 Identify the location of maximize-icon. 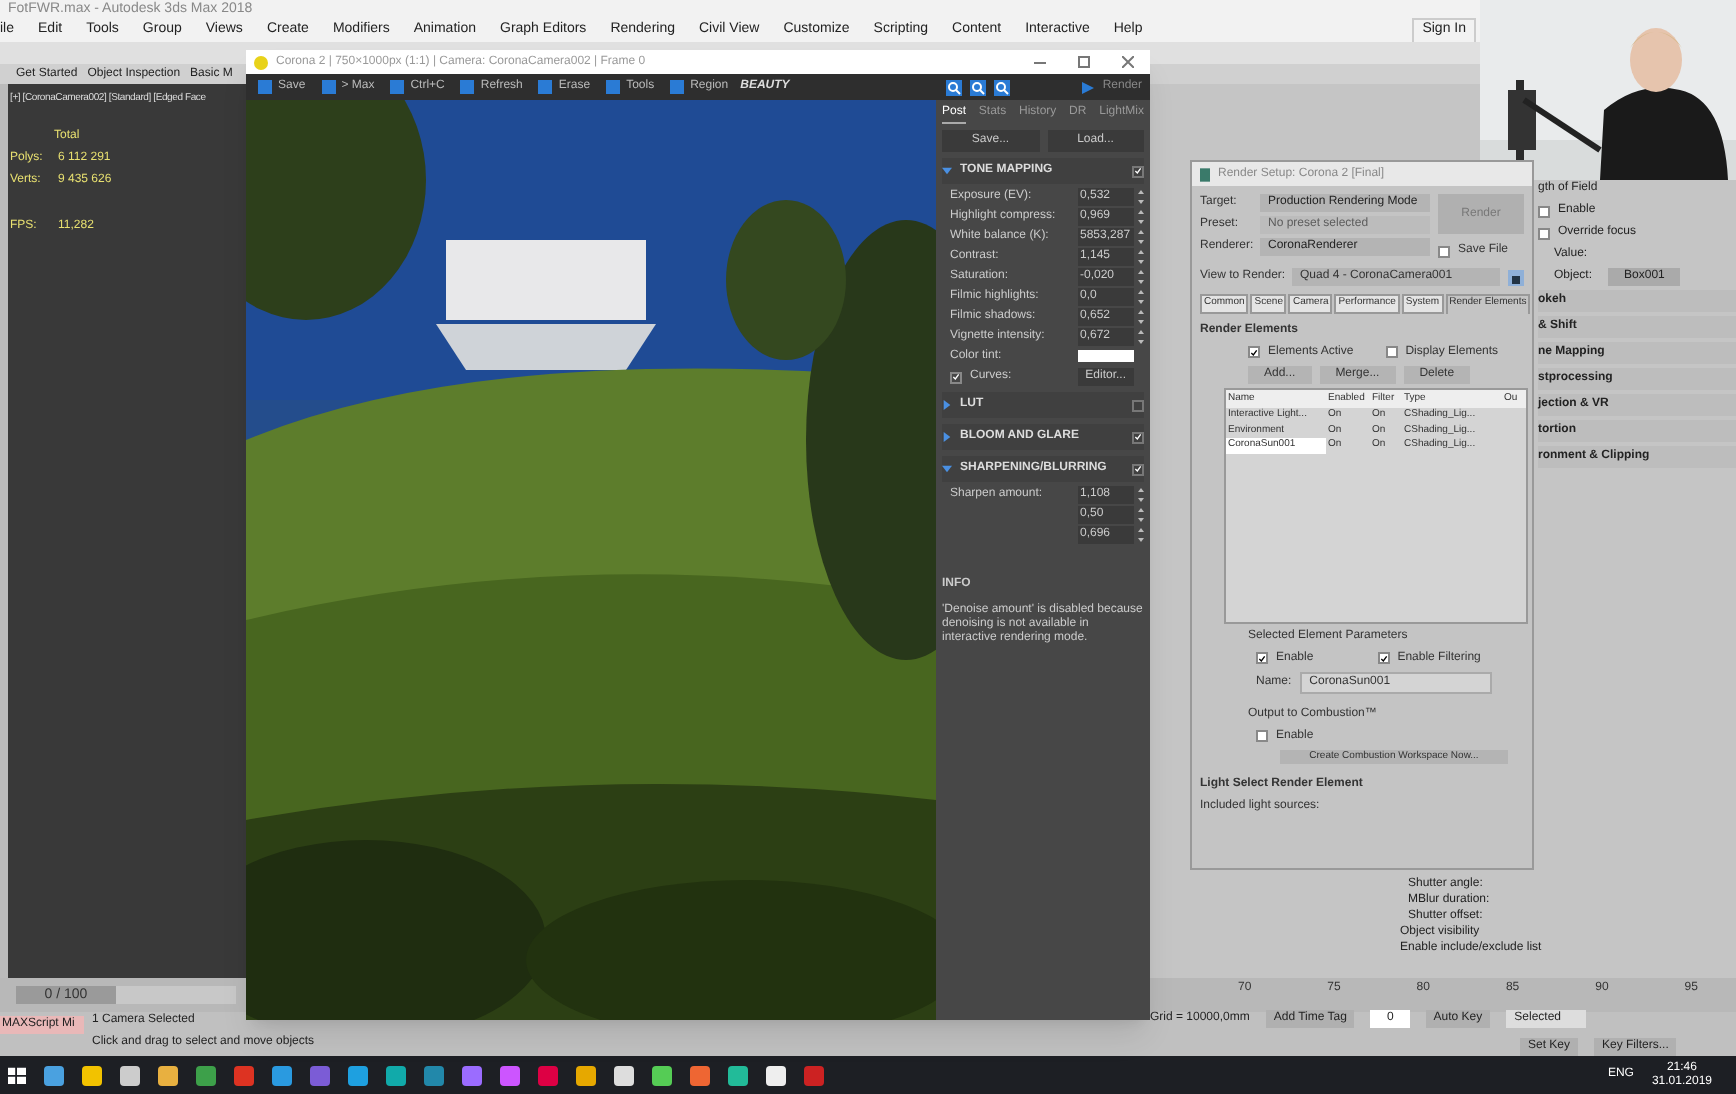
(1084, 62).